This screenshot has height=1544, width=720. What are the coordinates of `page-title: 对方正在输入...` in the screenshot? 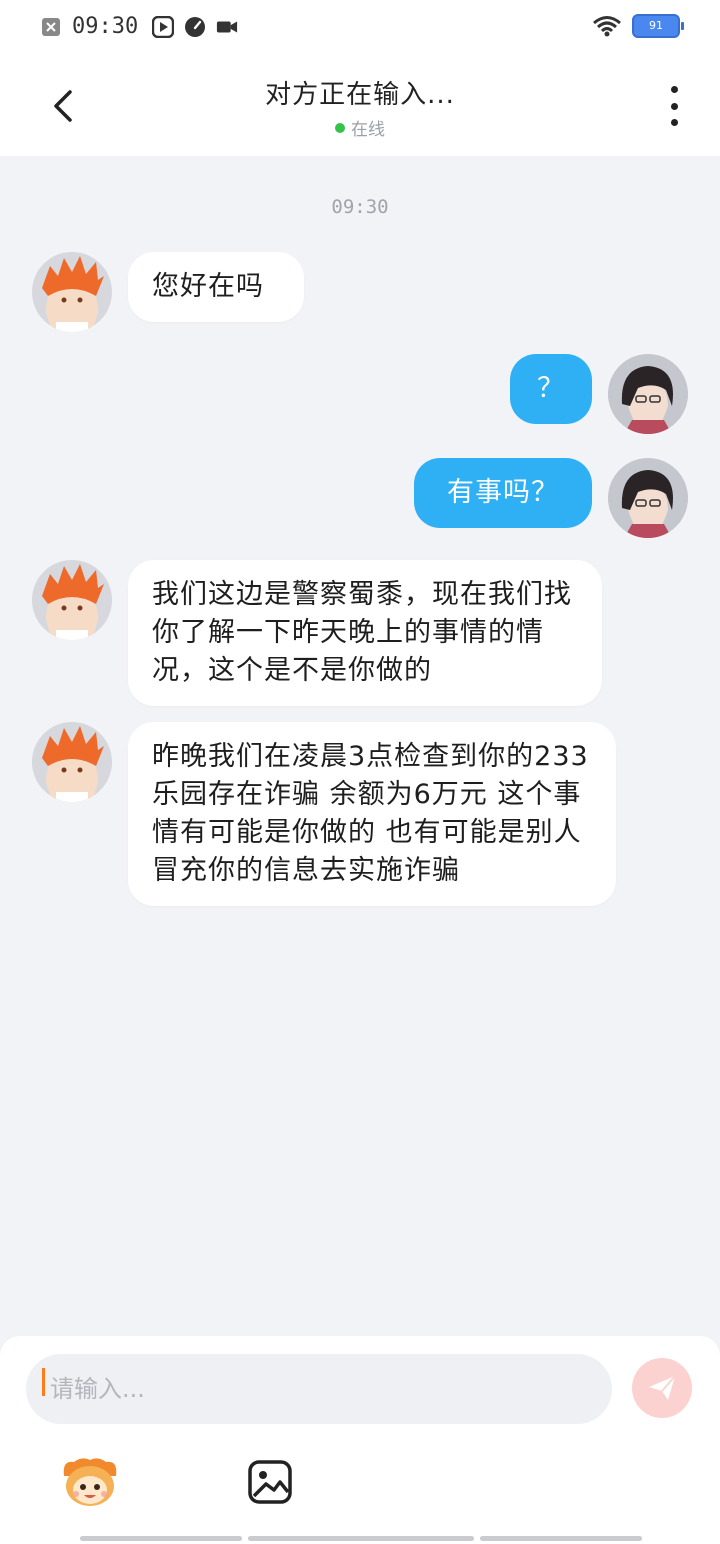 It's located at (360, 95).